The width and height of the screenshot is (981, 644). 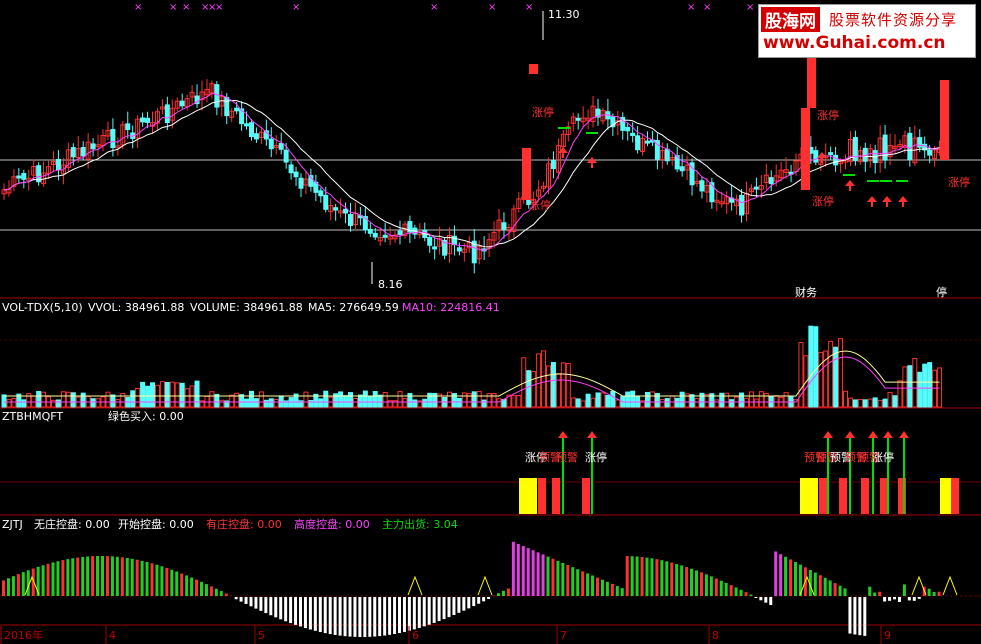 What do you see at coordinates (156, 524) in the screenshot?
I see `start-control-value: 开始控盘: 0.00` at bounding box center [156, 524].